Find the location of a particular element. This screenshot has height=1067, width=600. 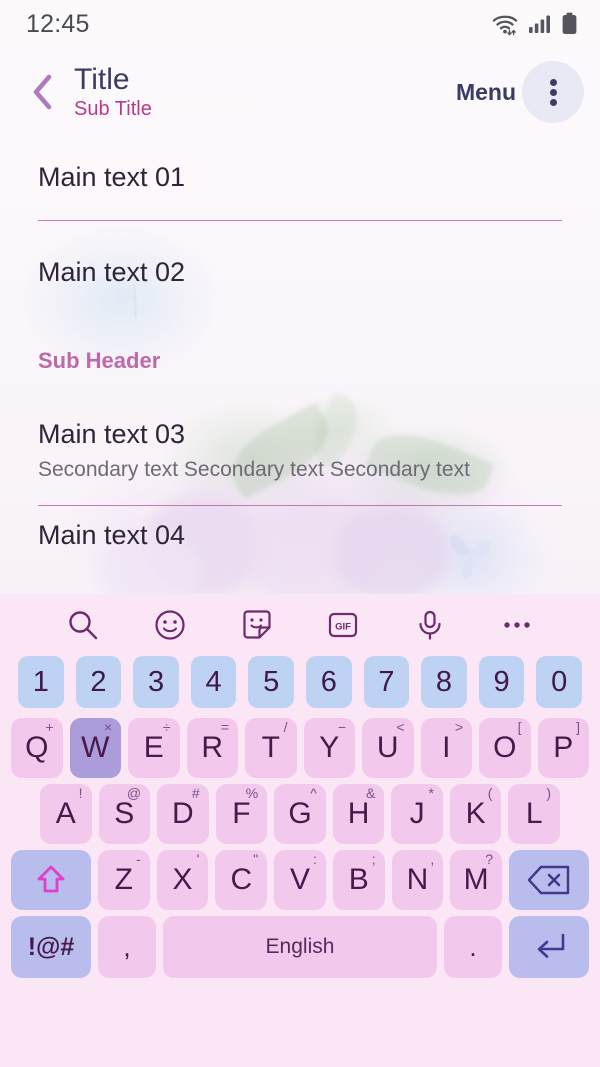

key-o: [O is located at coordinates (505, 748).